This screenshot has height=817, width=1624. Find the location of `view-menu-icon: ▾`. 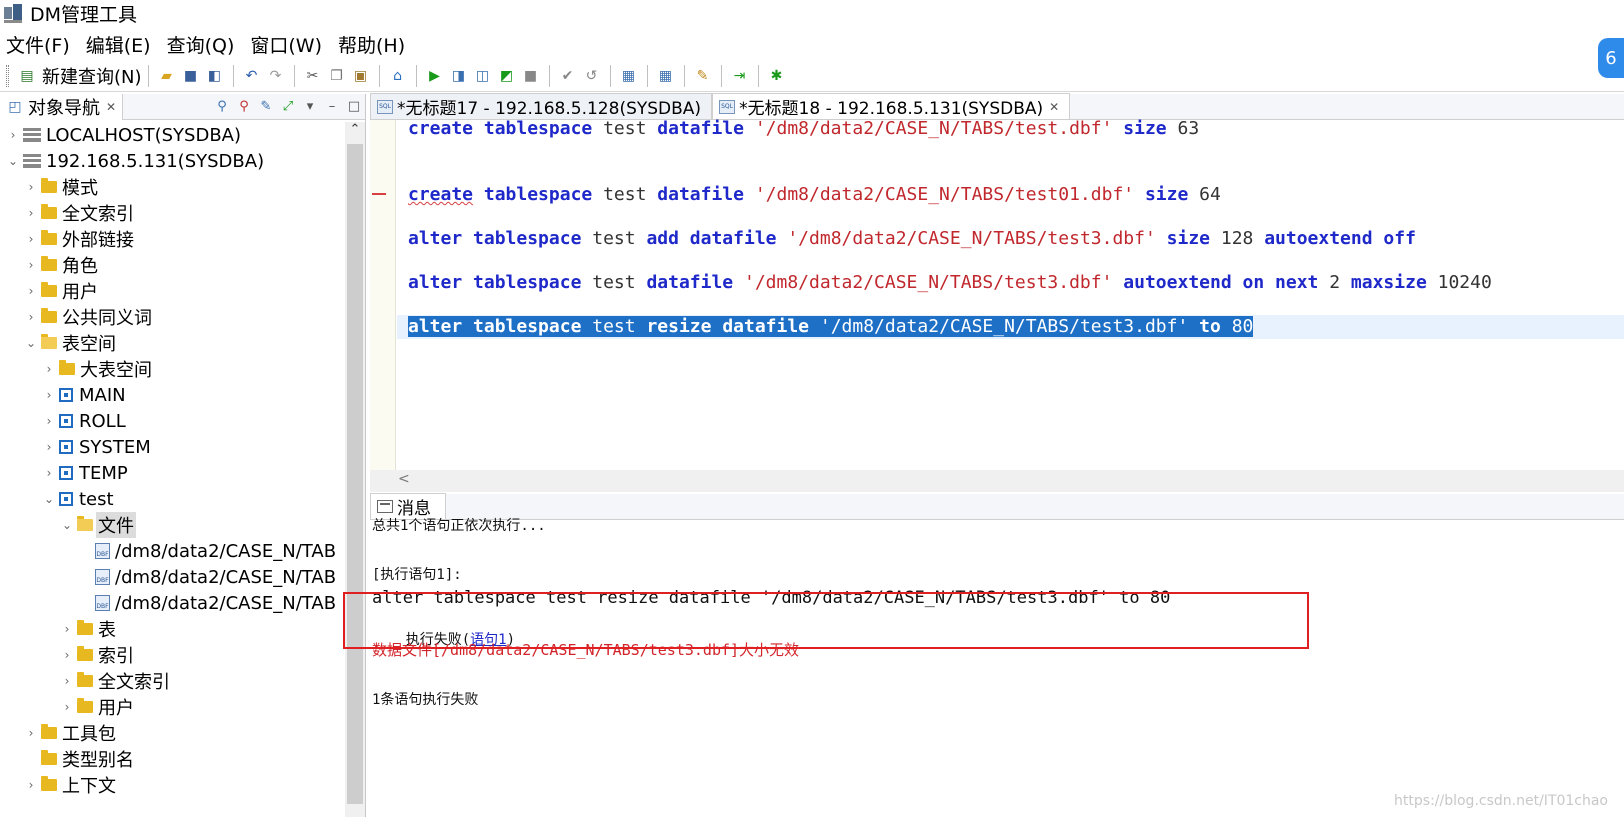

view-menu-icon: ▾ is located at coordinates (310, 107).